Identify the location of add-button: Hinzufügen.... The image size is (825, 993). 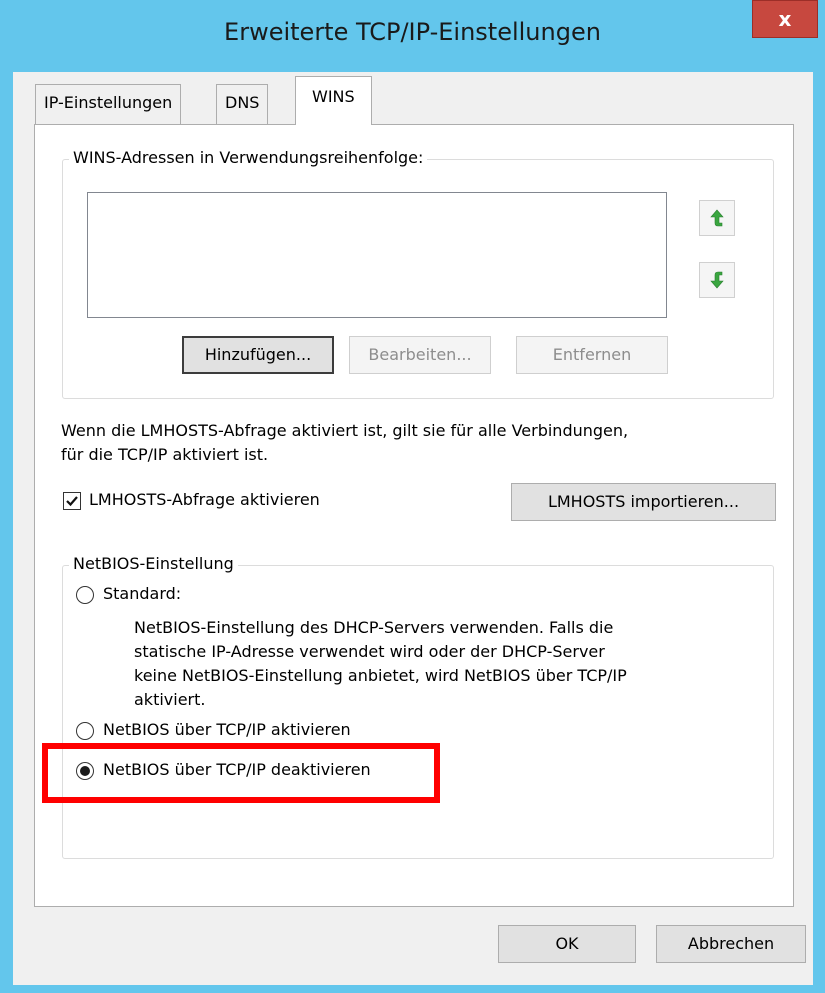
(258, 355).